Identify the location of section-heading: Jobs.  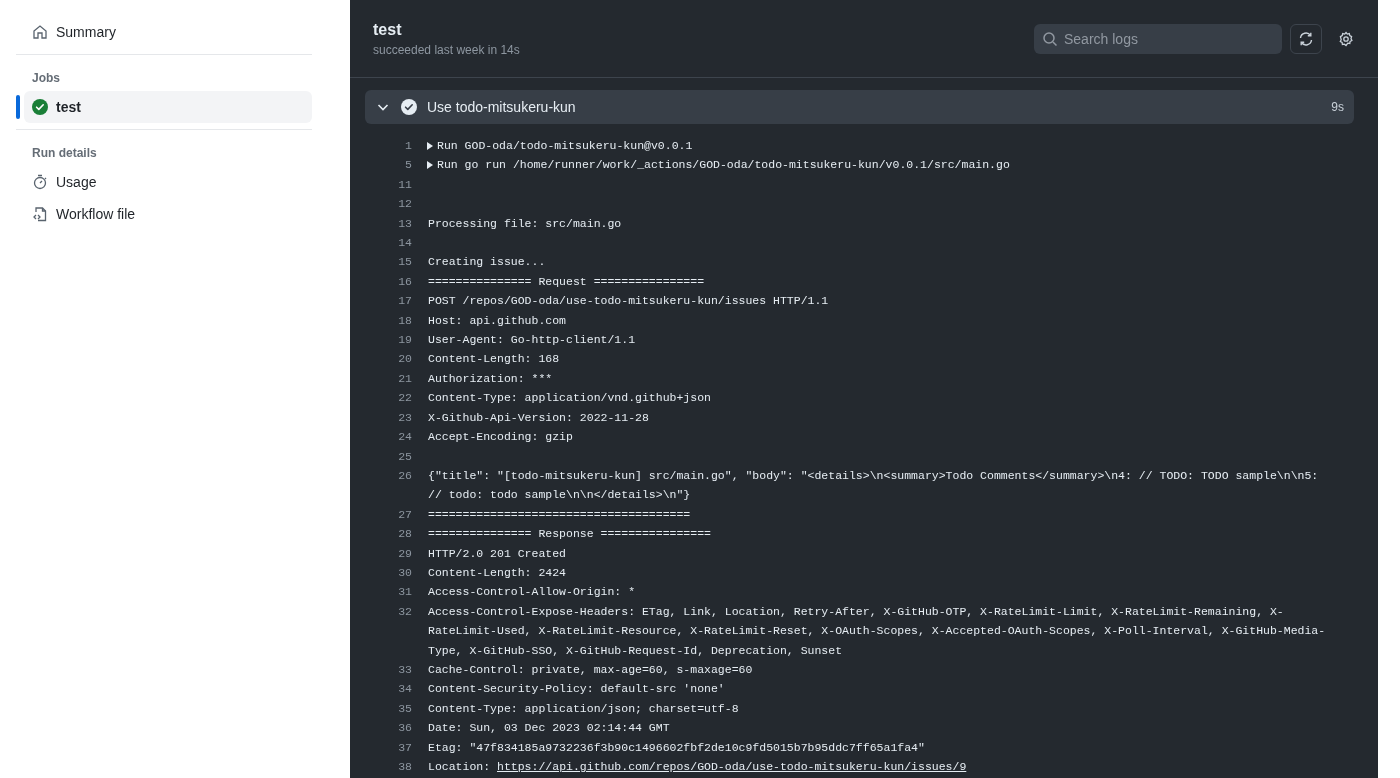
(46, 78).